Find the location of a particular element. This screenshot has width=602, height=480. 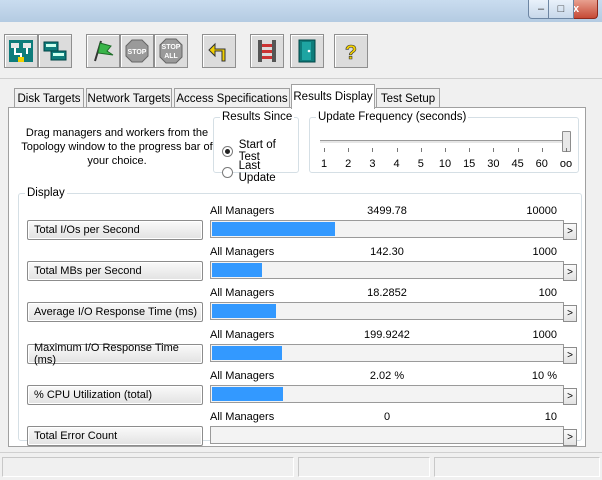

topology-button is located at coordinates (21, 51).